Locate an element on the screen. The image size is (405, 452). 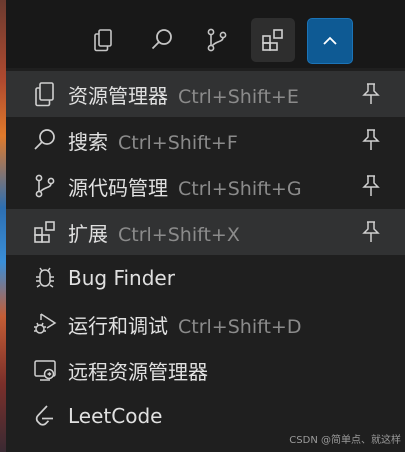
activity-toolbar is located at coordinates (205, 34).